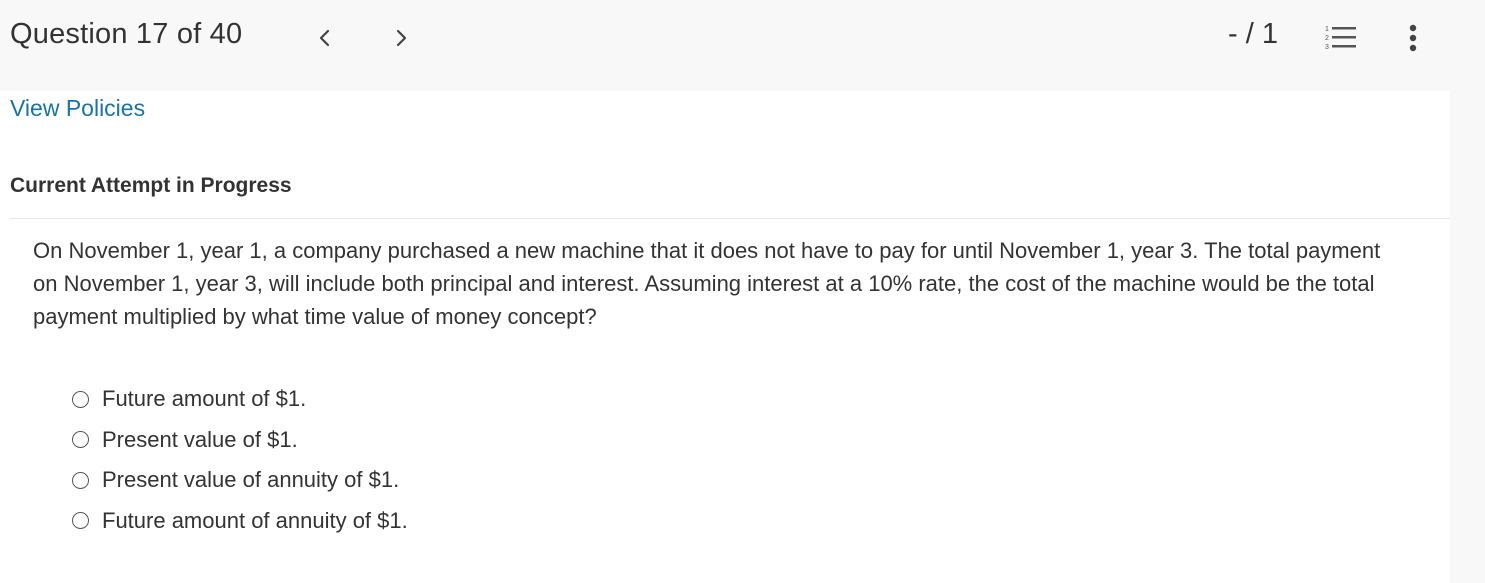 This screenshot has width=1485, height=583. What do you see at coordinates (126, 34) in the screenshot?
I see `question-counter: Question 17 of 40` at bounding box center [126, 34].